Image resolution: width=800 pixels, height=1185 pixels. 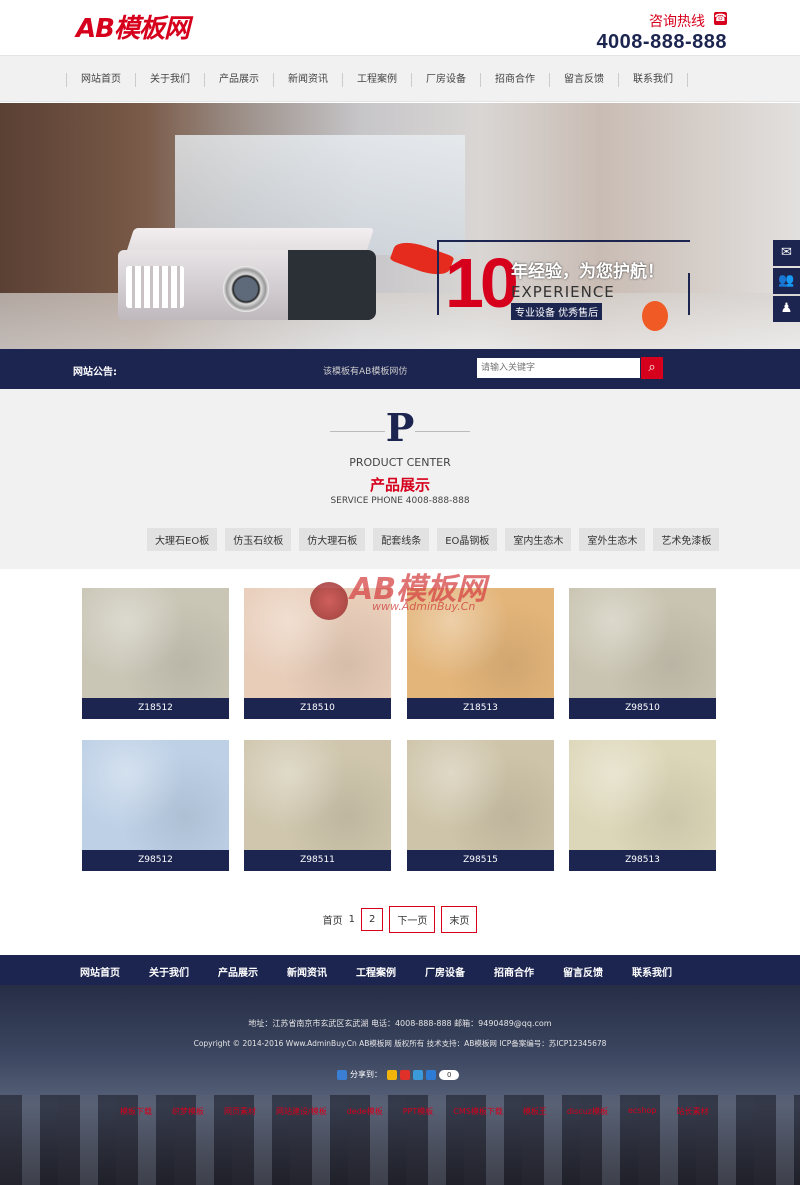 I want to click on notice-text: 该模板有AB模板网仿, so click(x=365, y=370).